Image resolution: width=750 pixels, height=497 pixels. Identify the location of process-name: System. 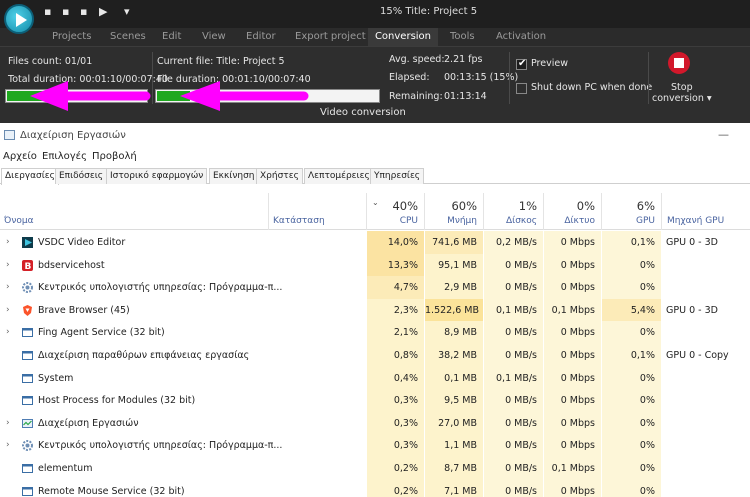
(56, 378).